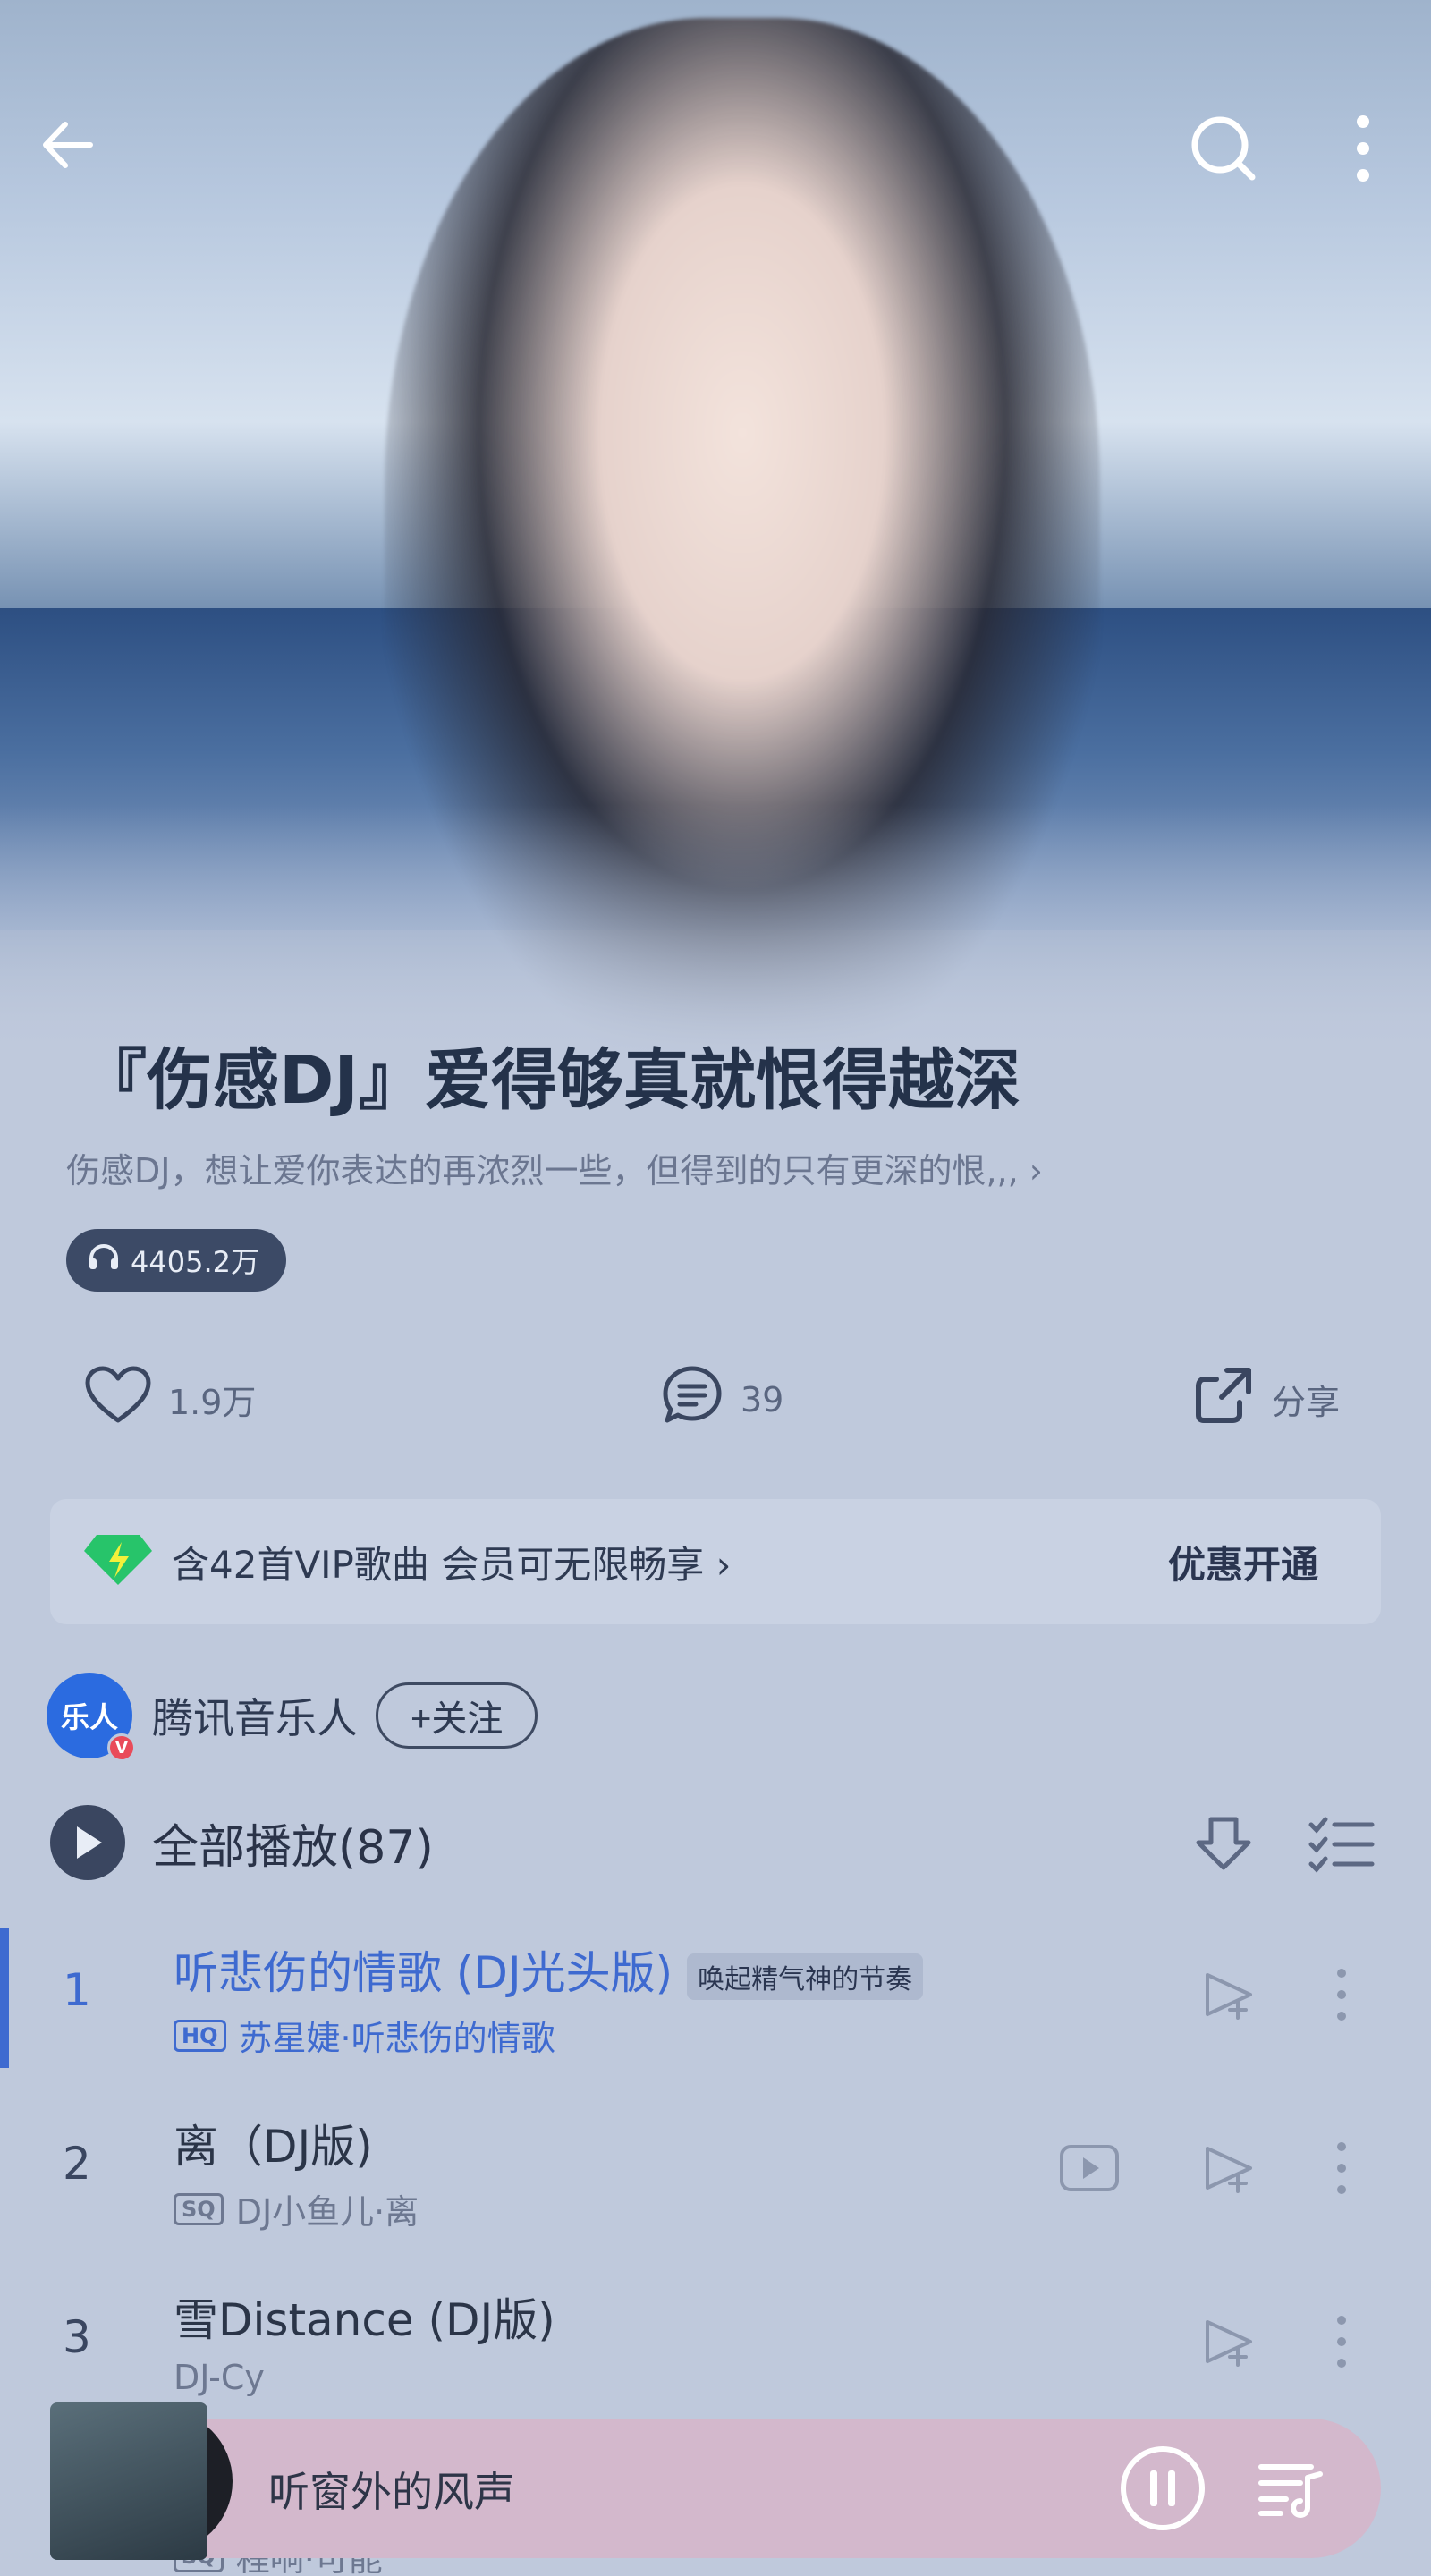  I want to click on comment-button: 39, so click(722, 1399).